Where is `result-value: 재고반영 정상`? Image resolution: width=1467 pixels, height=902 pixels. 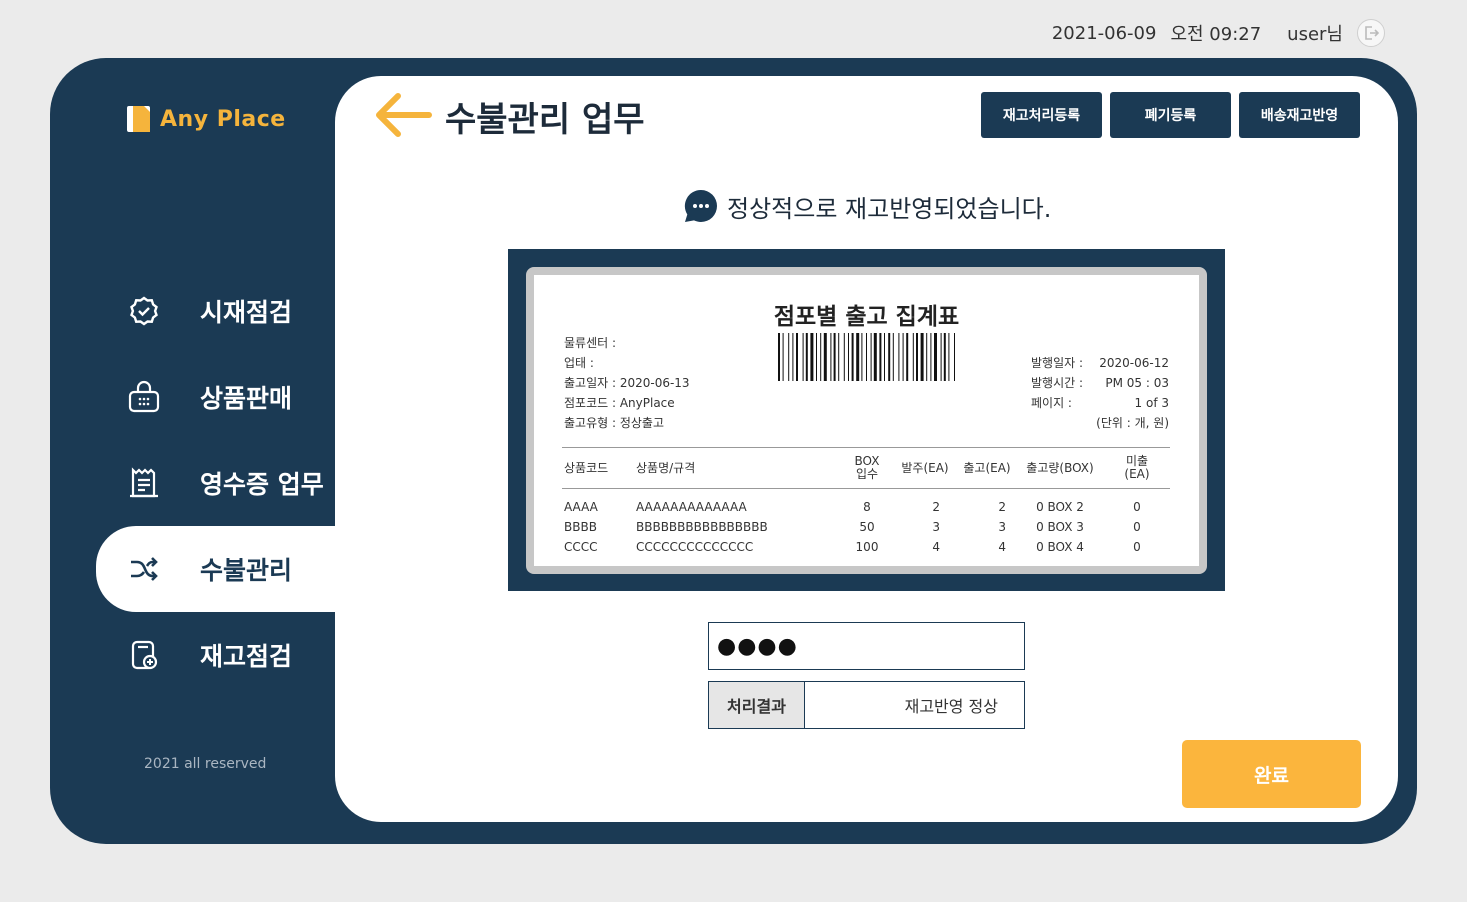 result-value: 재고반영 정상 is located at coordinates (951, 706).